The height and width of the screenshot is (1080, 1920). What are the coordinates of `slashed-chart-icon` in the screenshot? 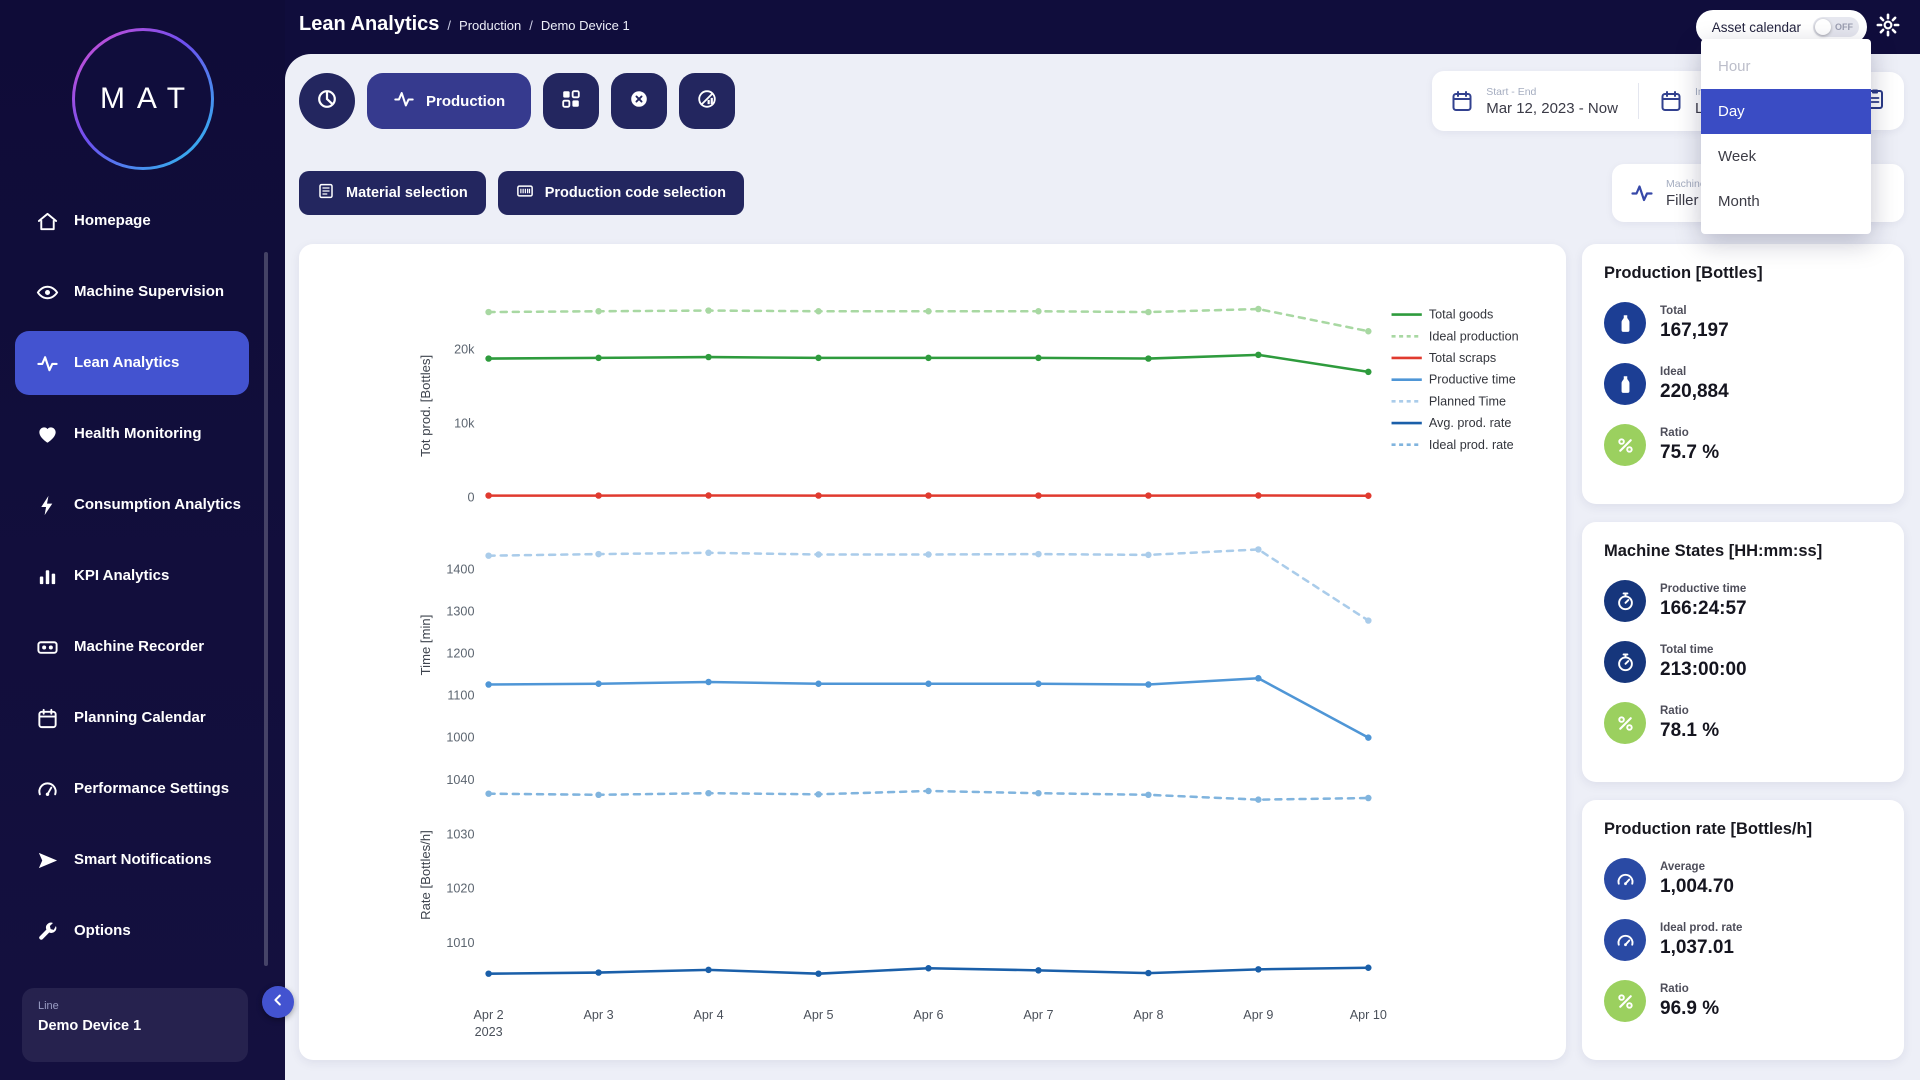 It's located at (707, 101).